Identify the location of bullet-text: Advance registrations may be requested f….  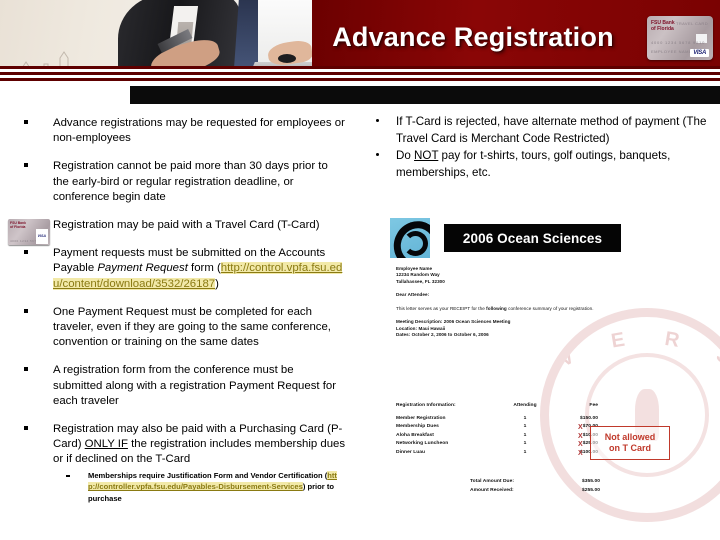
(199, 131).